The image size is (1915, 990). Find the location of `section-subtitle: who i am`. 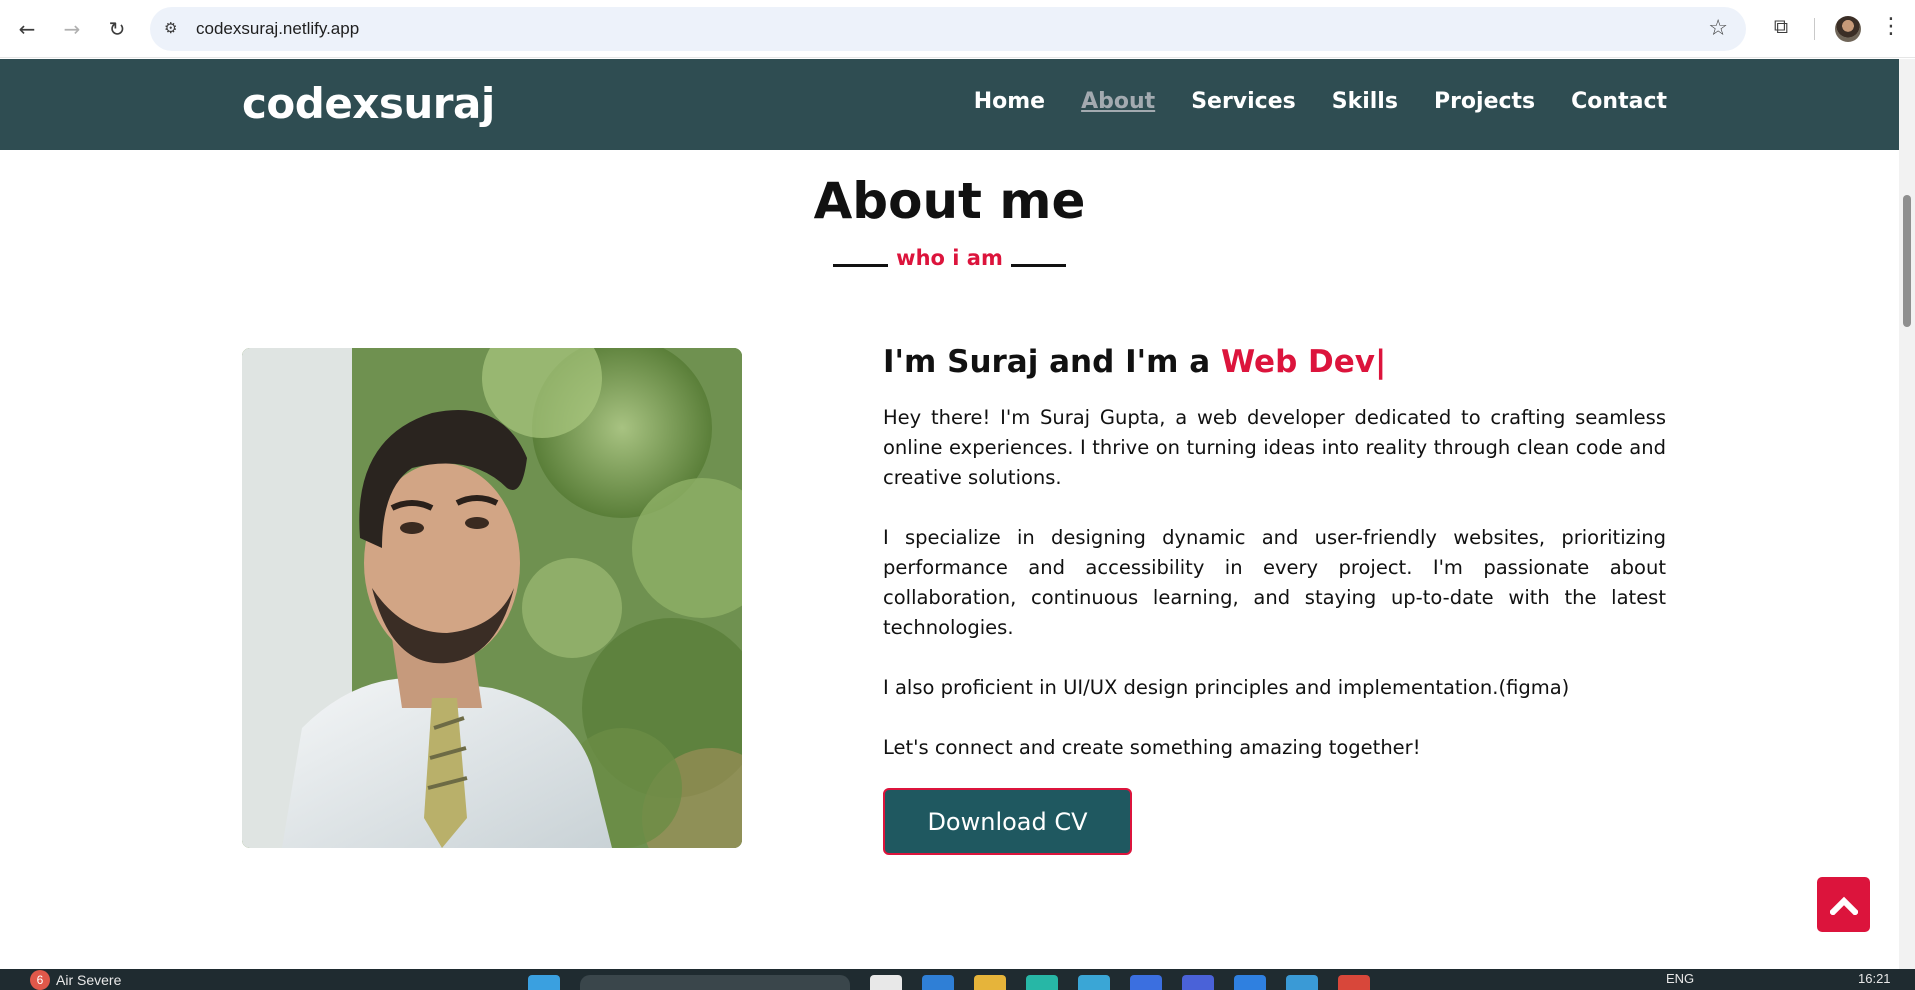

section-subtitle: who i am is located at coordinates (949, 258).